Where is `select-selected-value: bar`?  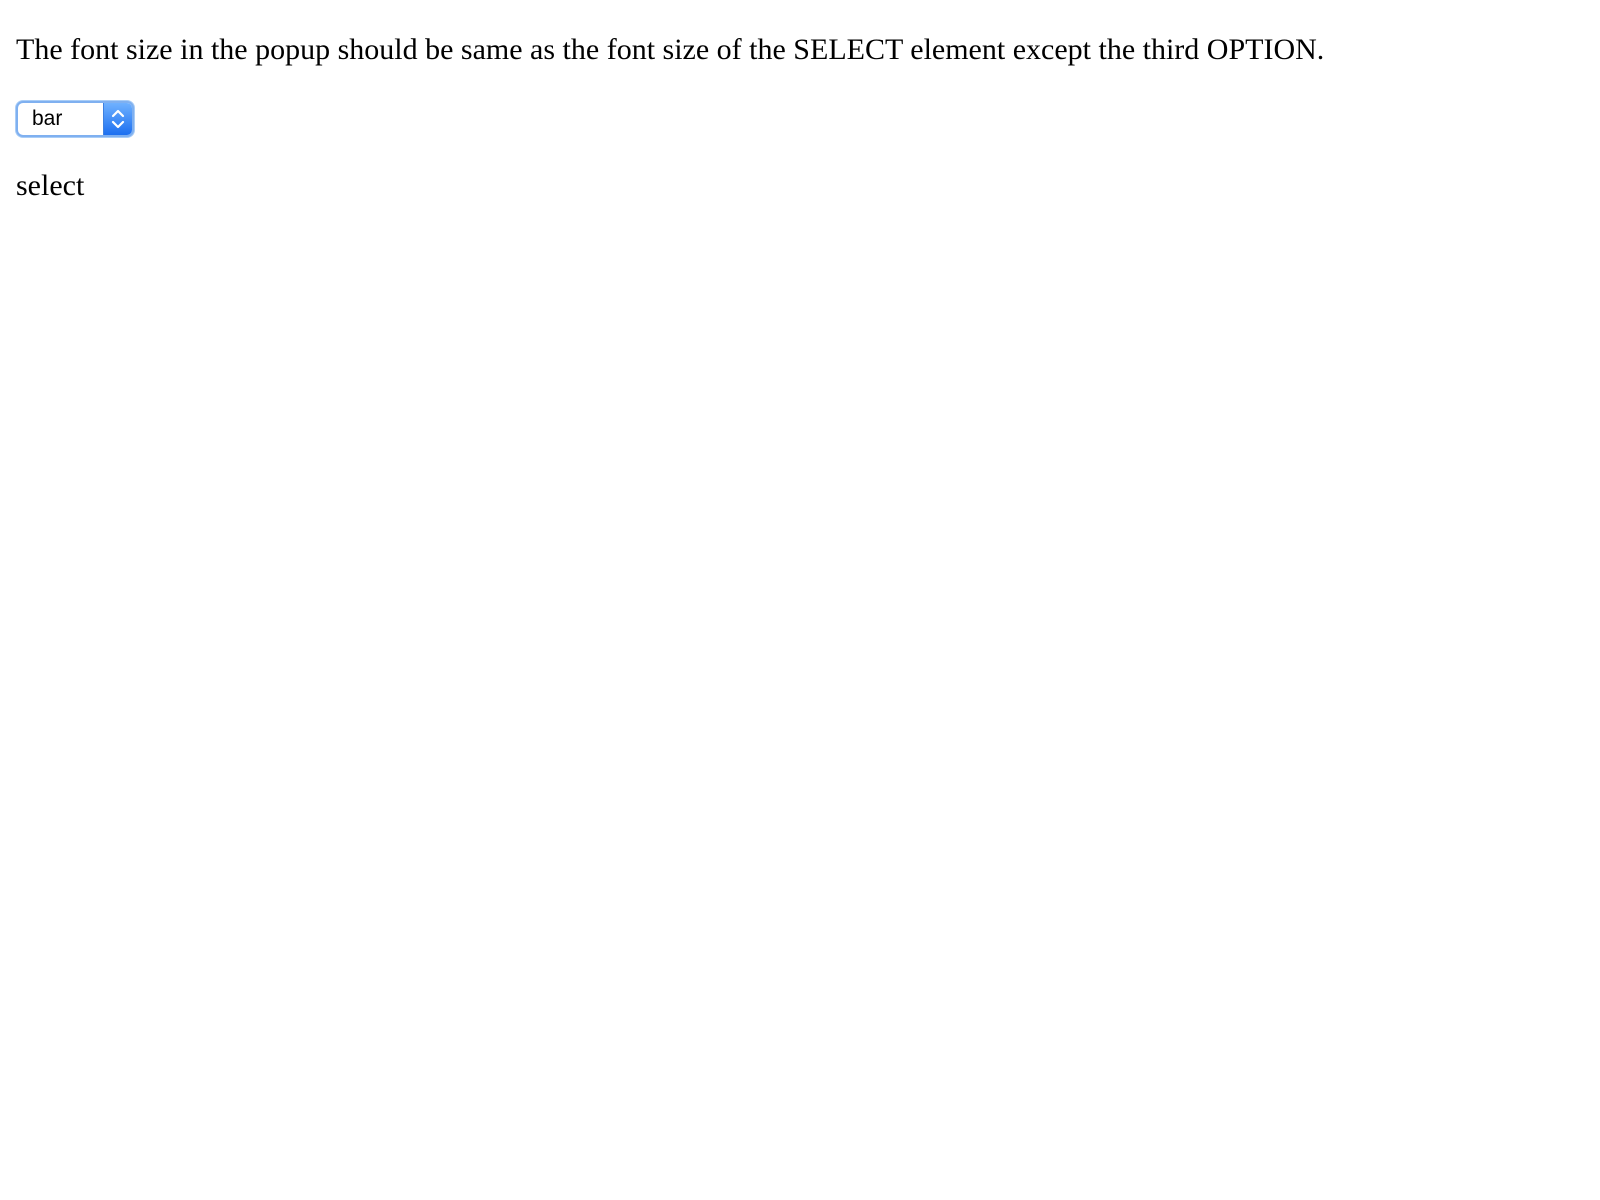 select-selected-value: bar is located at coordinates (47, 118).